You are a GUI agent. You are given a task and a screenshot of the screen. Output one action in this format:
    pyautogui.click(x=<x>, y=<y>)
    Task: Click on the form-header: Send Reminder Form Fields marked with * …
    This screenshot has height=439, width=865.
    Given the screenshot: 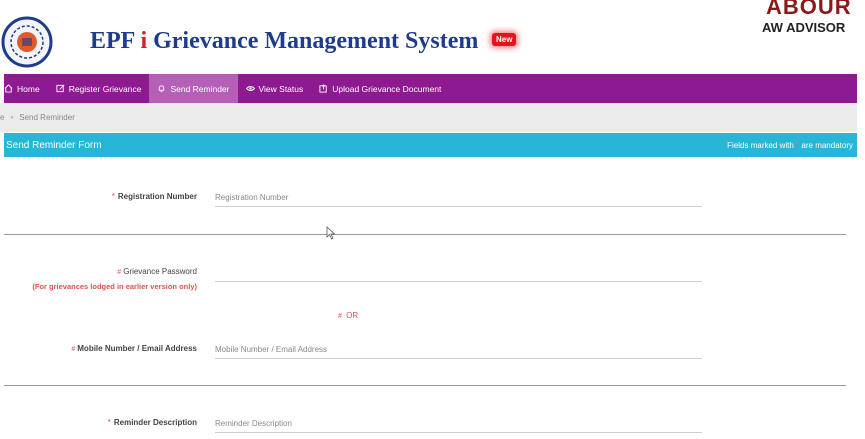 What is the action you would take?
    pyautogui.click(x=430, y=145)
    